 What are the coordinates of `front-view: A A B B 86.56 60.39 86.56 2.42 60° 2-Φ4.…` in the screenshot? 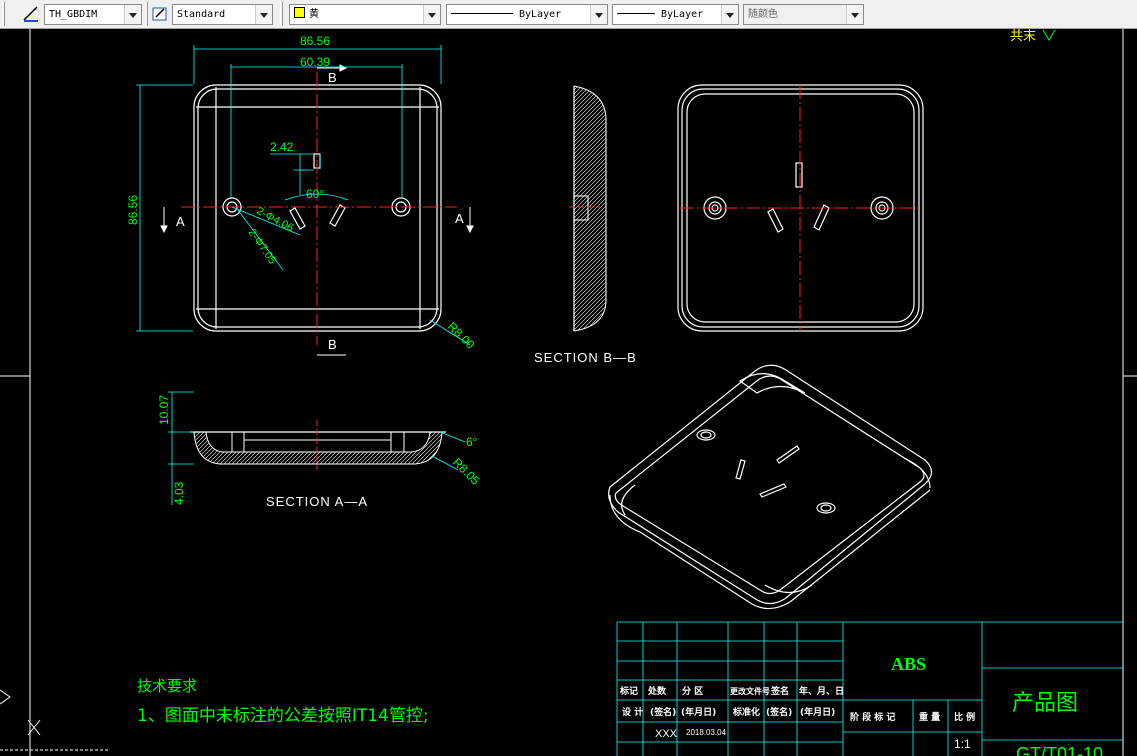 It's located at (302, 195).